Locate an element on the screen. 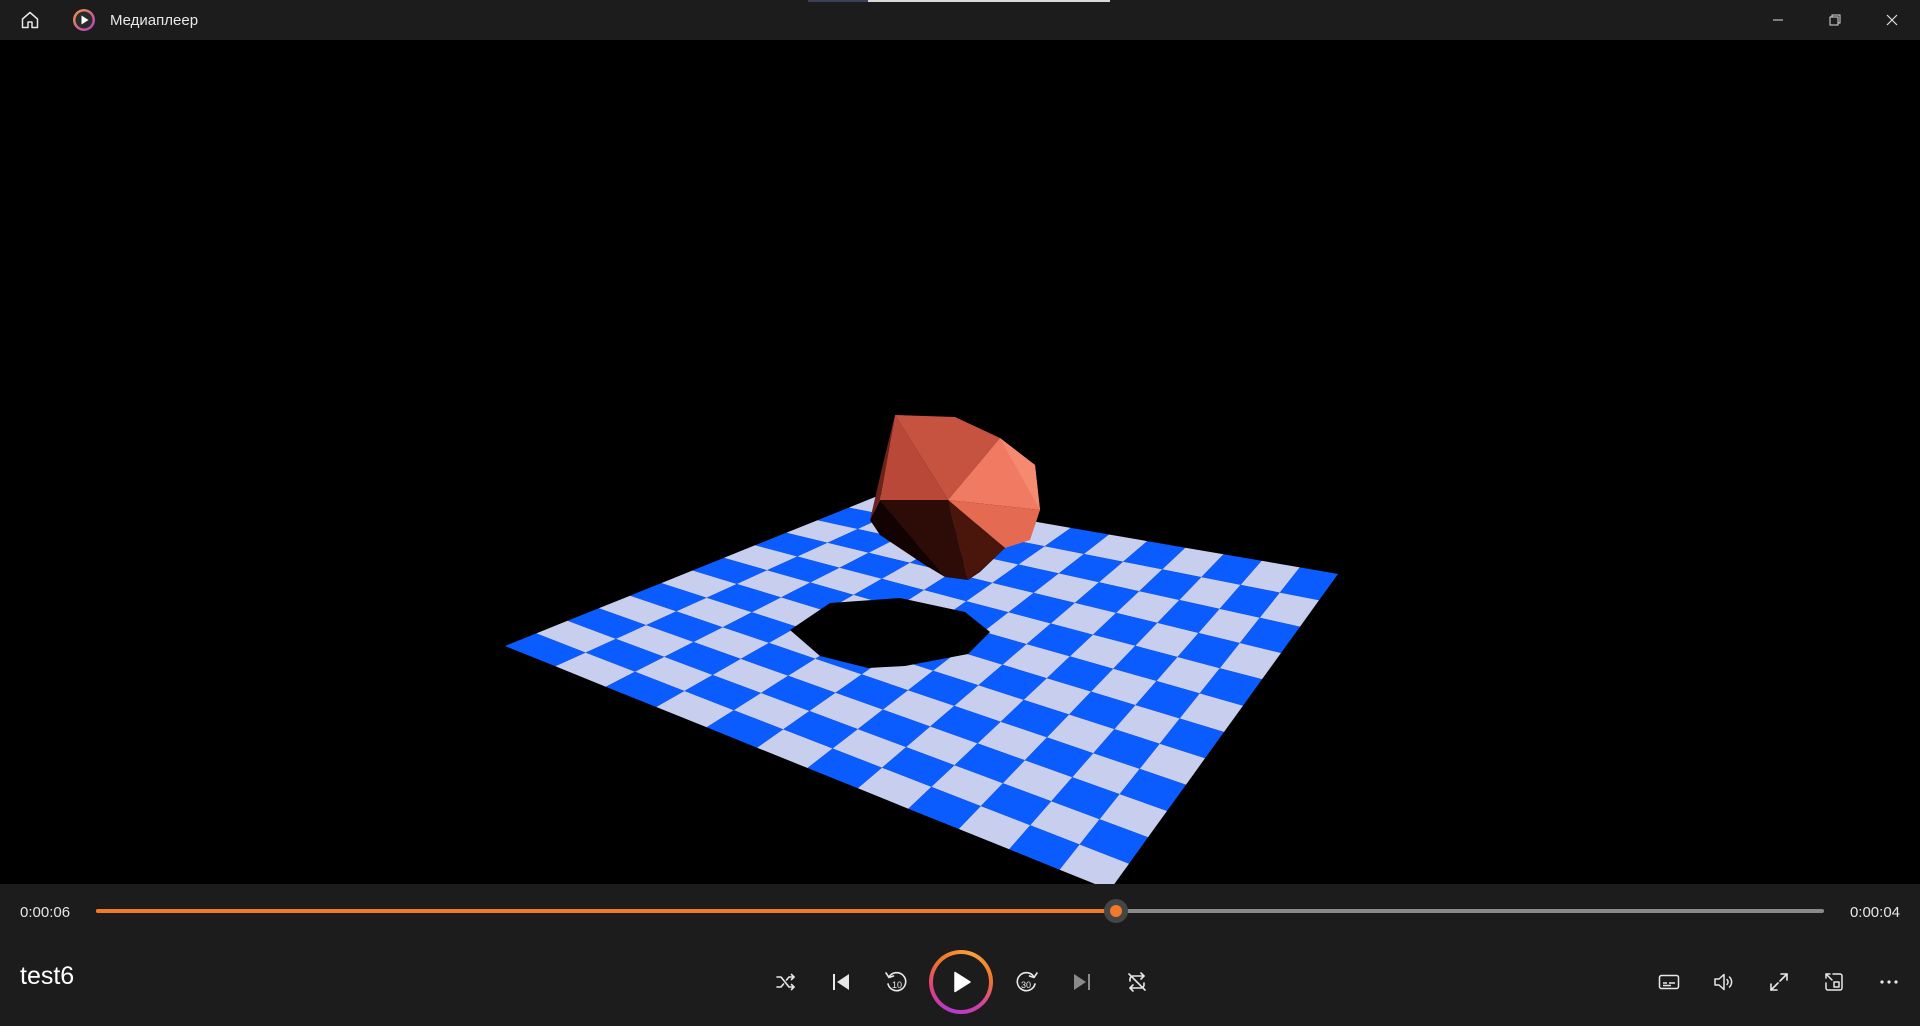  shuffle-icon is located at coordinates (785, 982).